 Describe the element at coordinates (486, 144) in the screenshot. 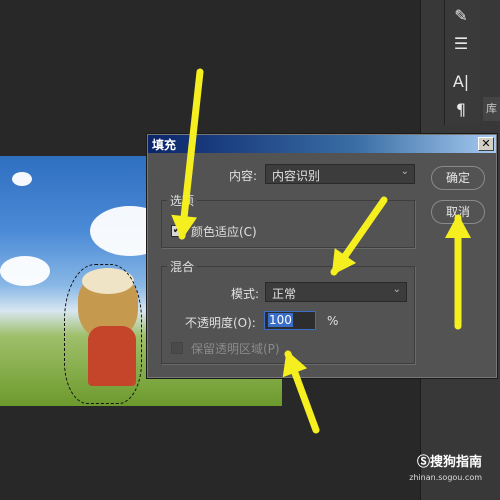

I see `close-button: ✕` at that location.